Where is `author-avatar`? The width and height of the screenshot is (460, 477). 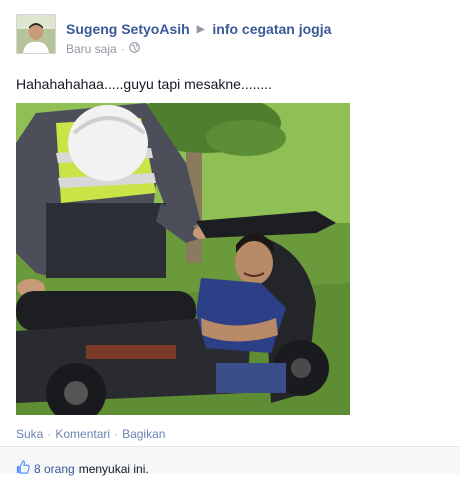
author-avatar is located at coordinates (36, 34).